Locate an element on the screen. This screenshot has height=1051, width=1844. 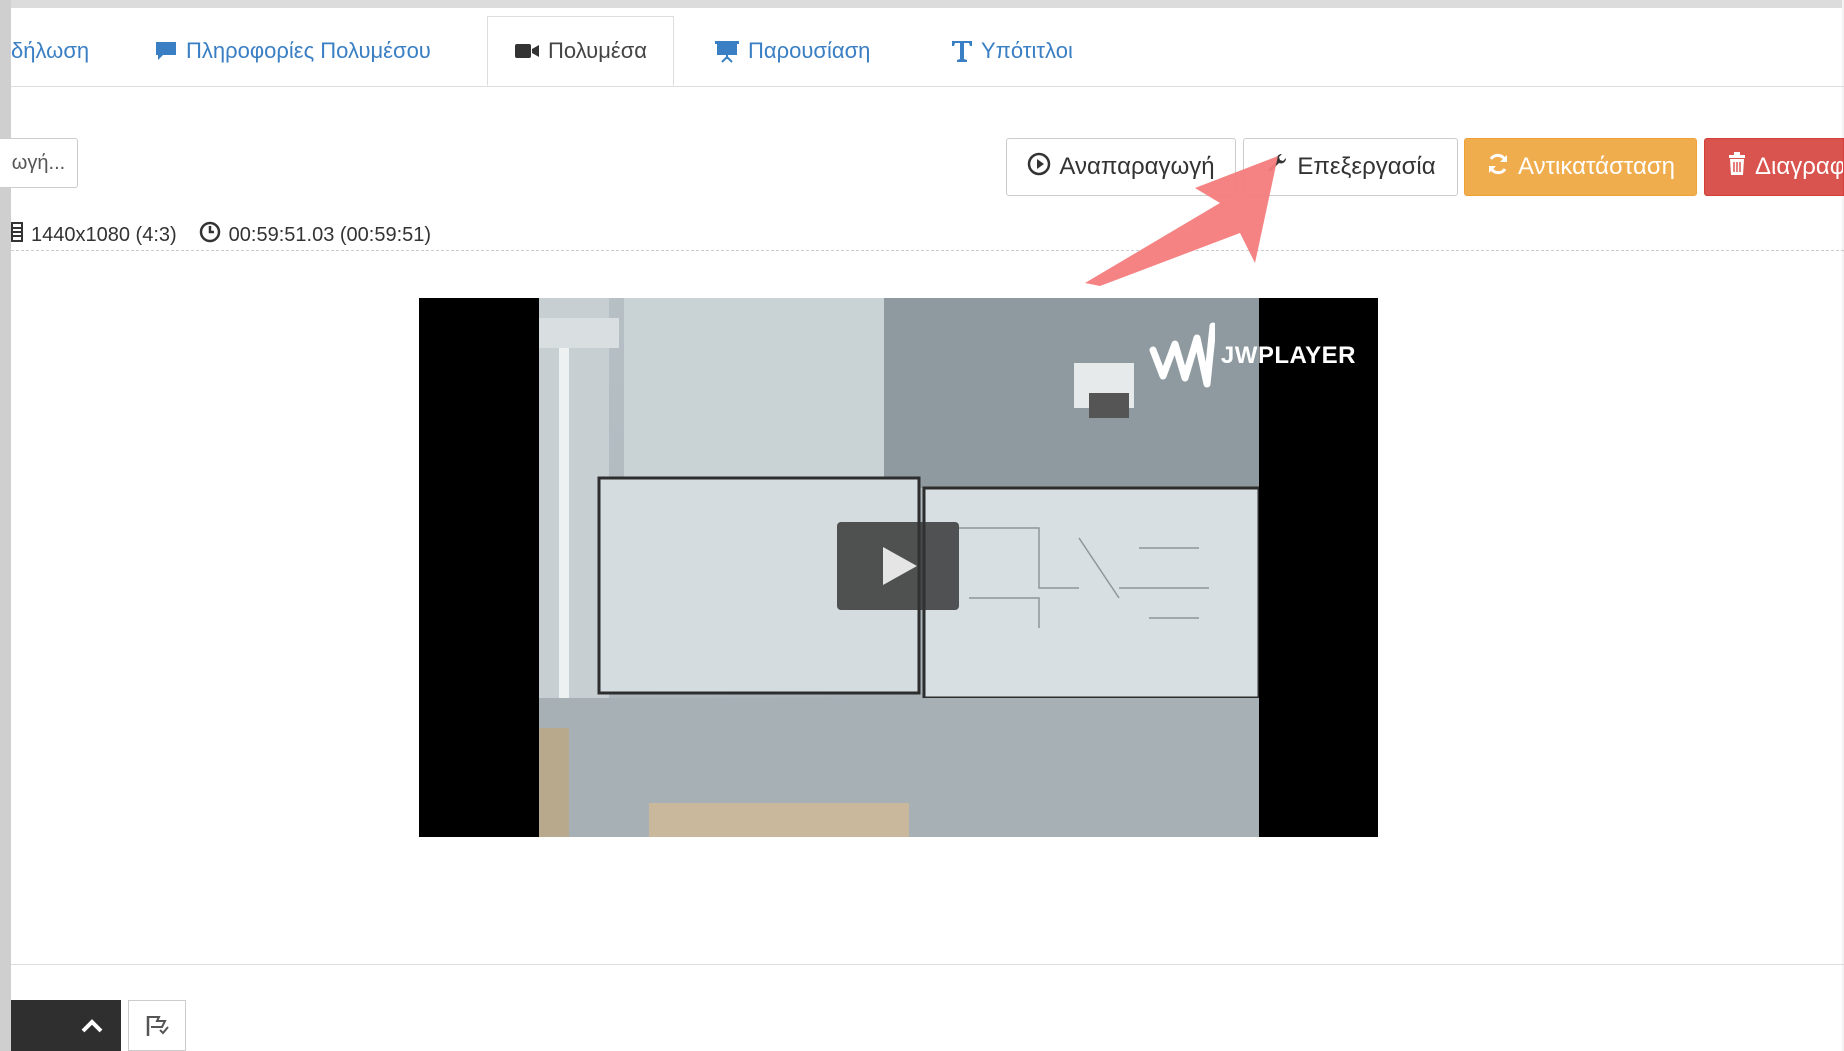
tab-presentation: Παρουσίαση is located at coordinates (792, 51).